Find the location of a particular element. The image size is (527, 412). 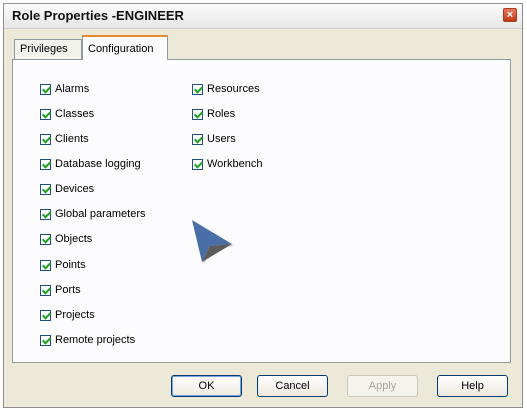

tab-privileges: Privileges is located at coordinates (48, 49).